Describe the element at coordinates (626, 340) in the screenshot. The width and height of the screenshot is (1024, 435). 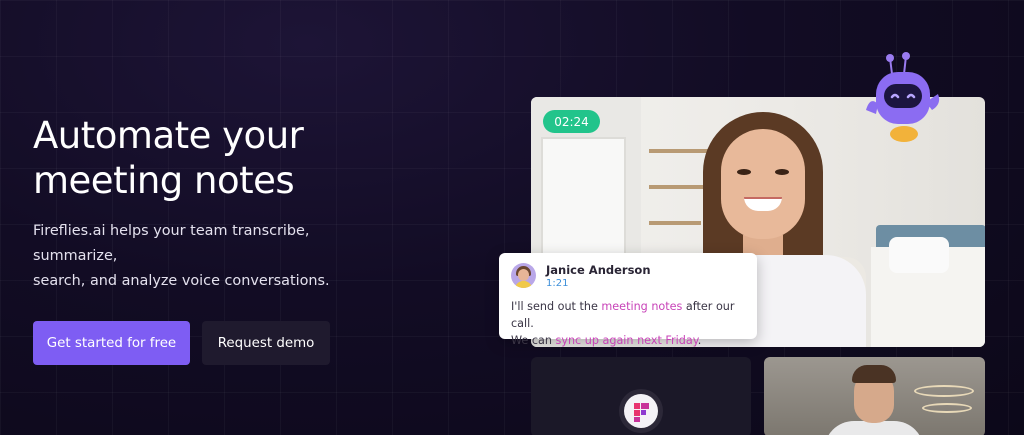
I see `chat-highlight: sync up again next Friday` at that location.